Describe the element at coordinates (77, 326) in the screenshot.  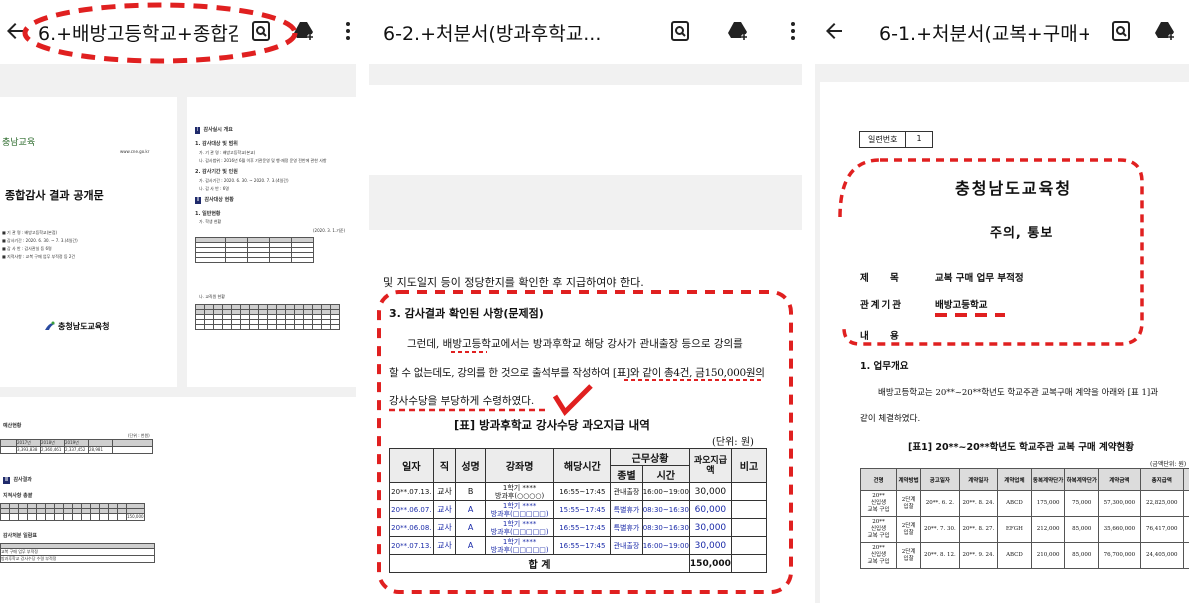
I see `agency-logo: 충청남도교육청` at that location.